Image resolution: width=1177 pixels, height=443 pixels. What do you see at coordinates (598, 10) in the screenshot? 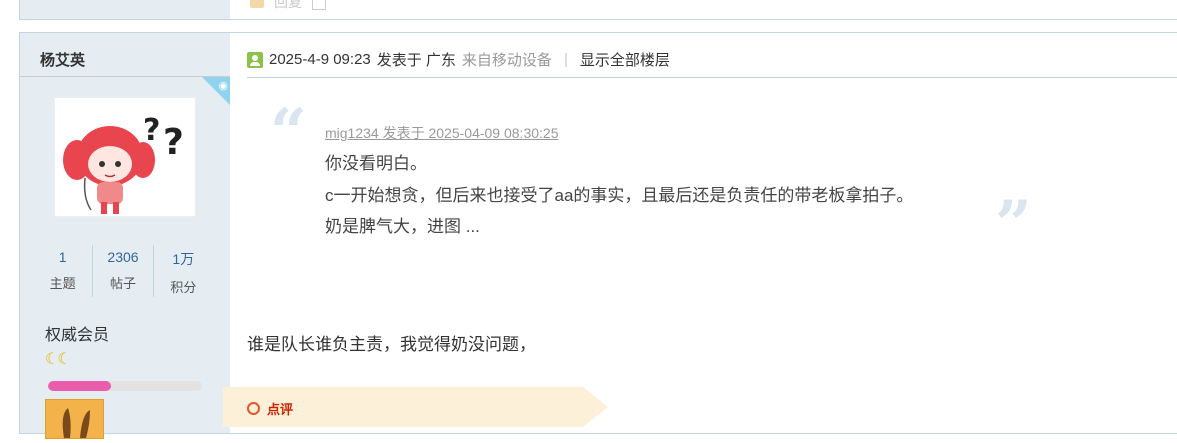
I see `previous-post: 回复` at bounding box center [598, 10].